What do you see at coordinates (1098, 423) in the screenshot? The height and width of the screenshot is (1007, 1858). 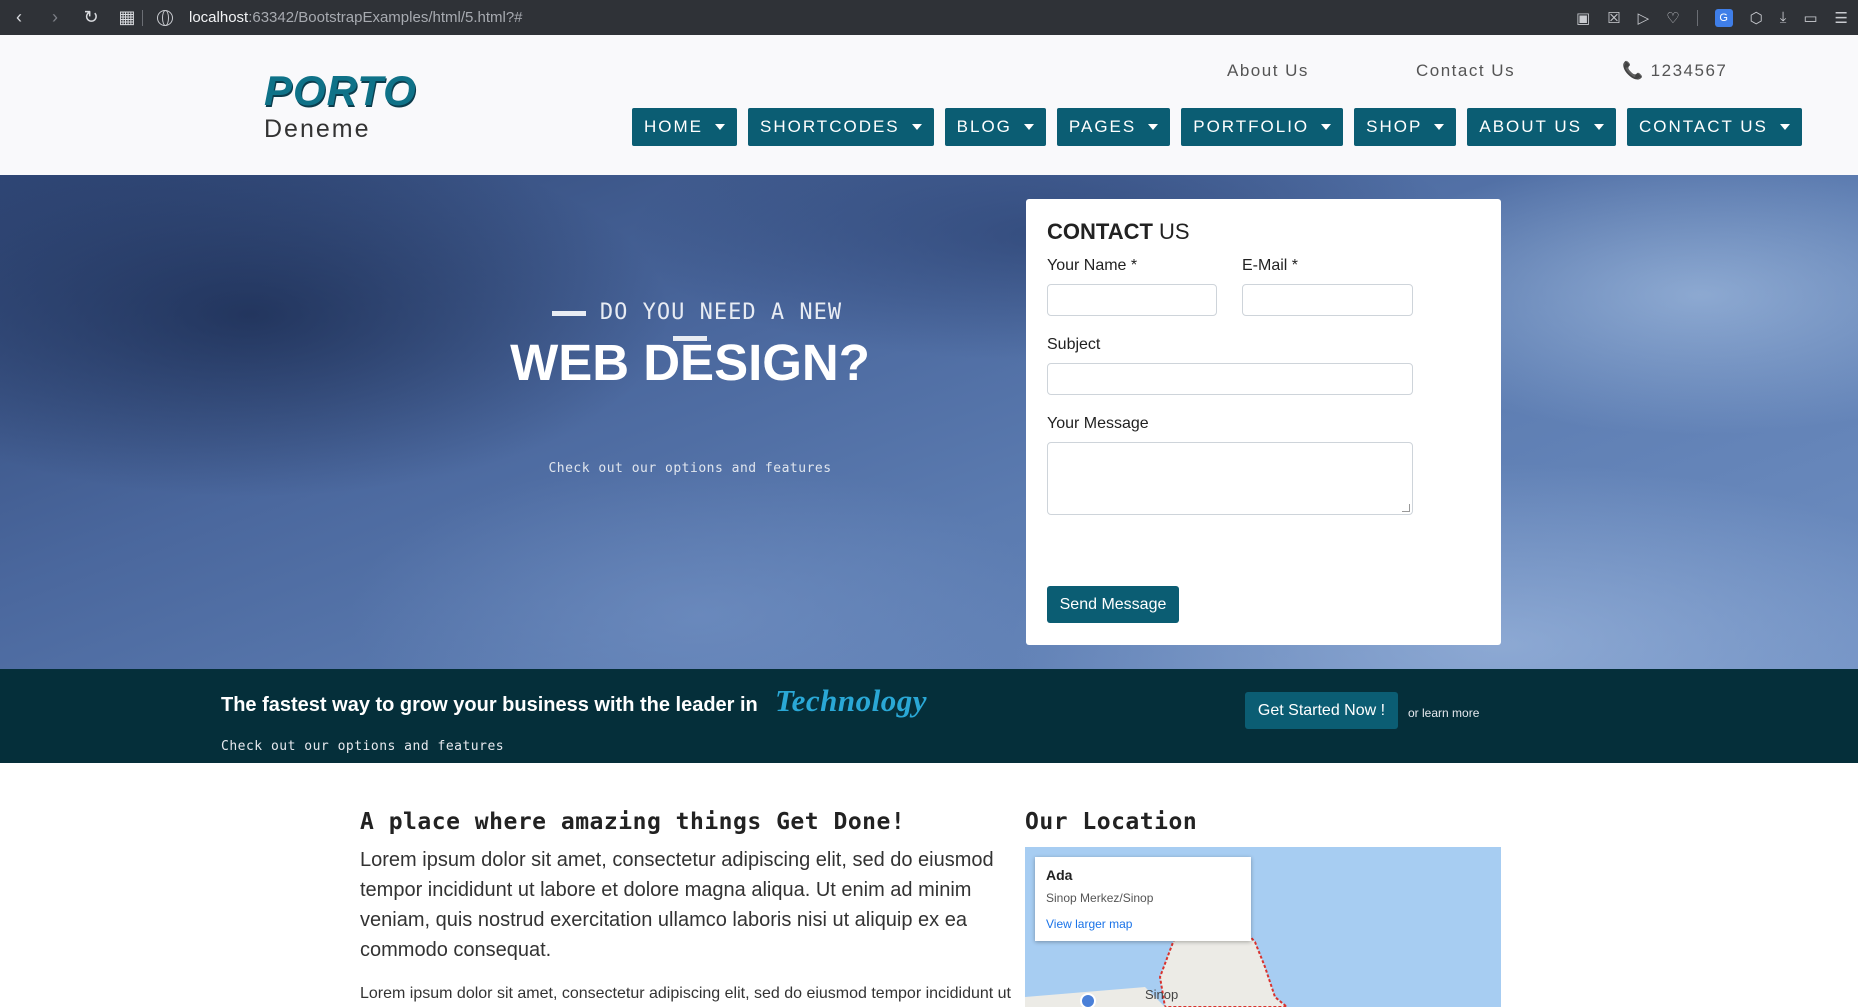 I see `message-label: Your Message` at bounding box center [1098, 423].